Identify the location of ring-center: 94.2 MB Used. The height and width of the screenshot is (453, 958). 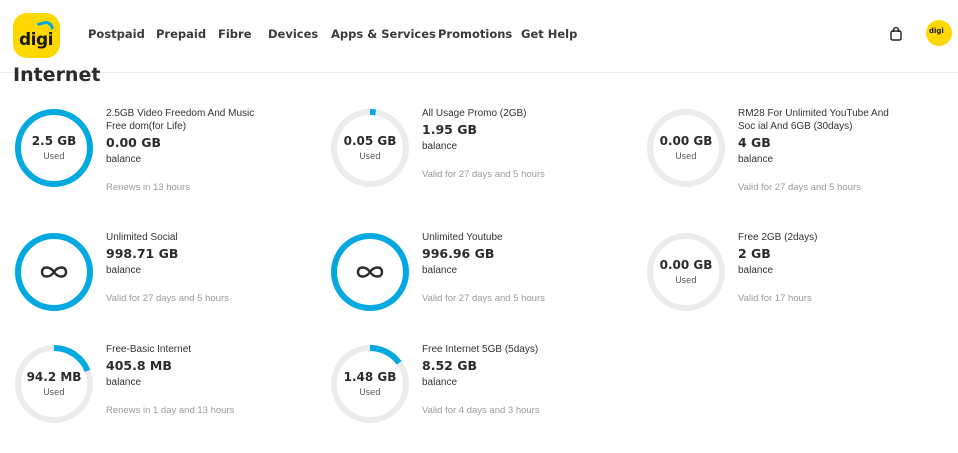
(54, 384).